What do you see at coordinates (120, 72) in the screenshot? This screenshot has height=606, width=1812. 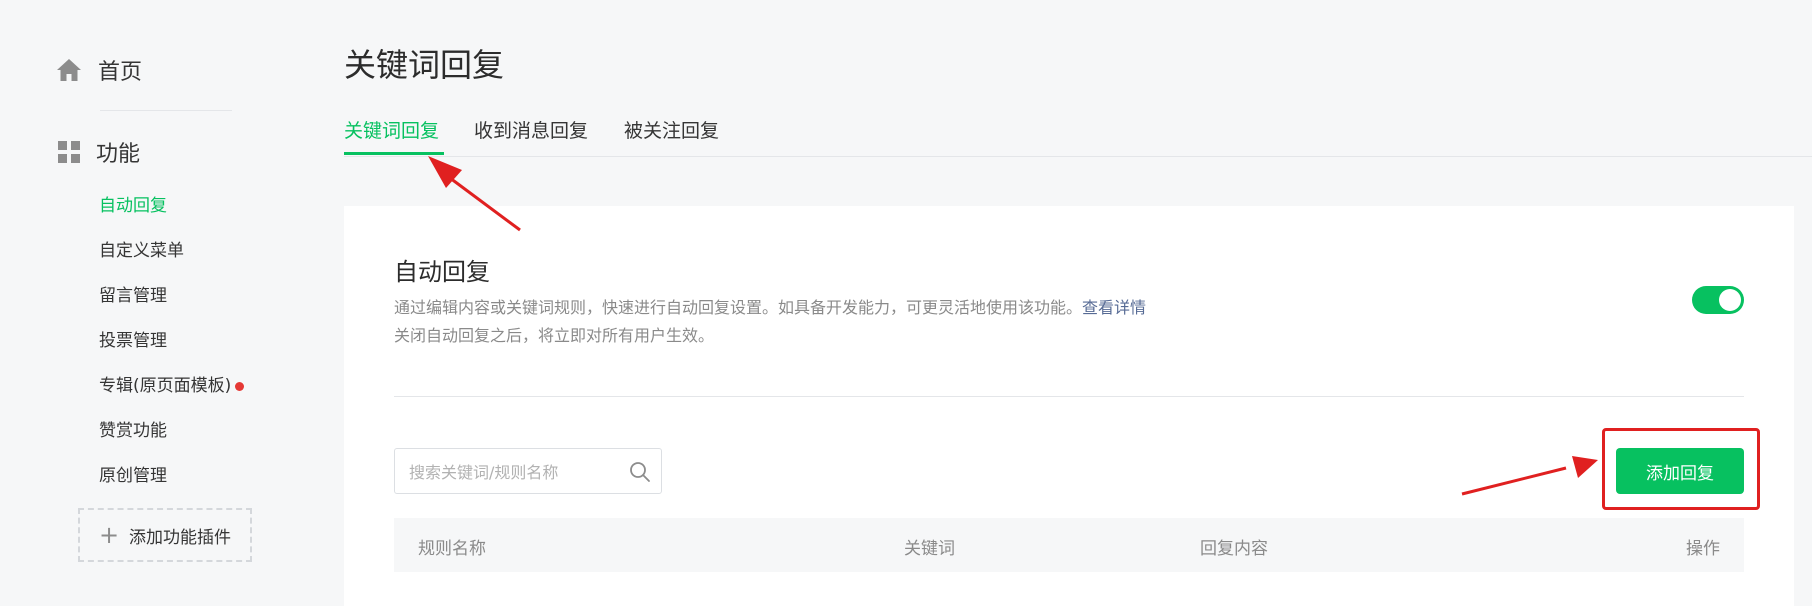 I see `sidebar-item-home-label: 首页` at bounding box center [120, 72].